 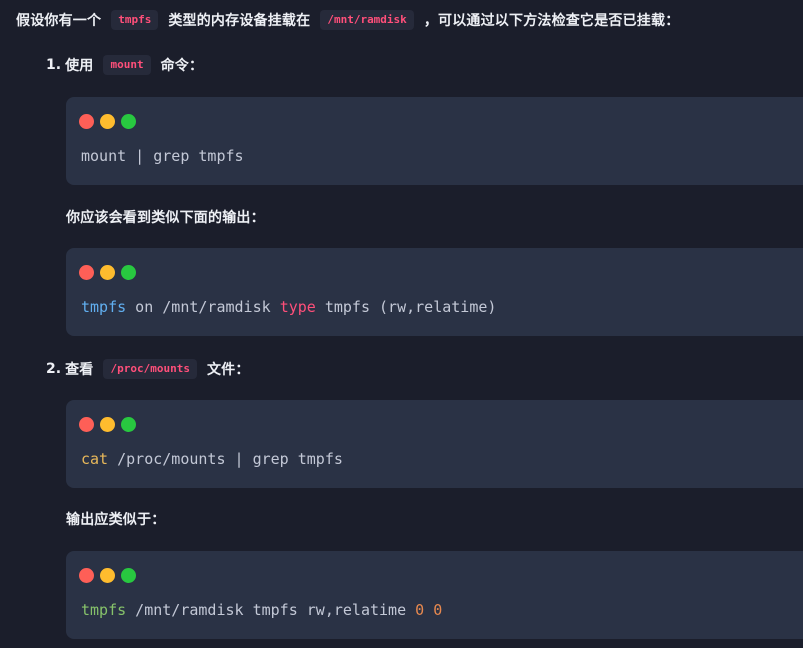 I want to click on step2-output-label: 输出应类似于：, so click(x=115, y=519).